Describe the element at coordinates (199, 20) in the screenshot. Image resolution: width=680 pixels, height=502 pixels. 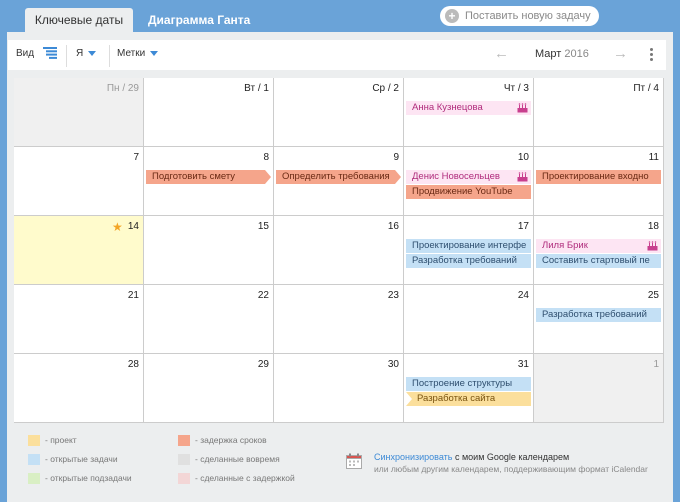
I see `tab-gantt-chart: Диаграмма Ганта` at that location.